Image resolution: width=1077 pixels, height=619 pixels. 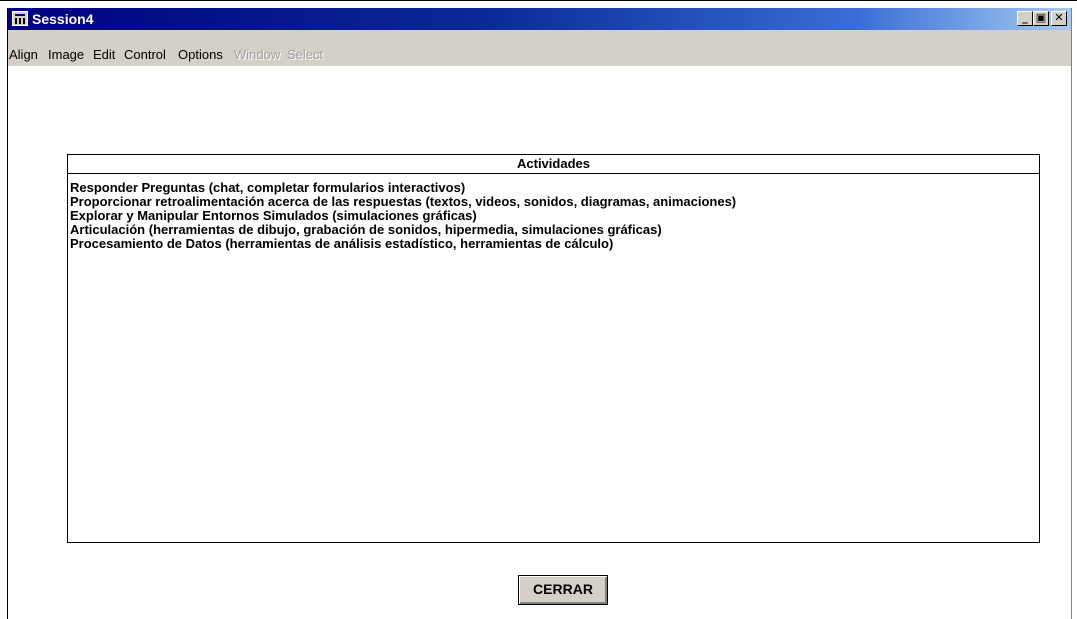 I want to click on menu-window: Window, so click(x=257, y=54).